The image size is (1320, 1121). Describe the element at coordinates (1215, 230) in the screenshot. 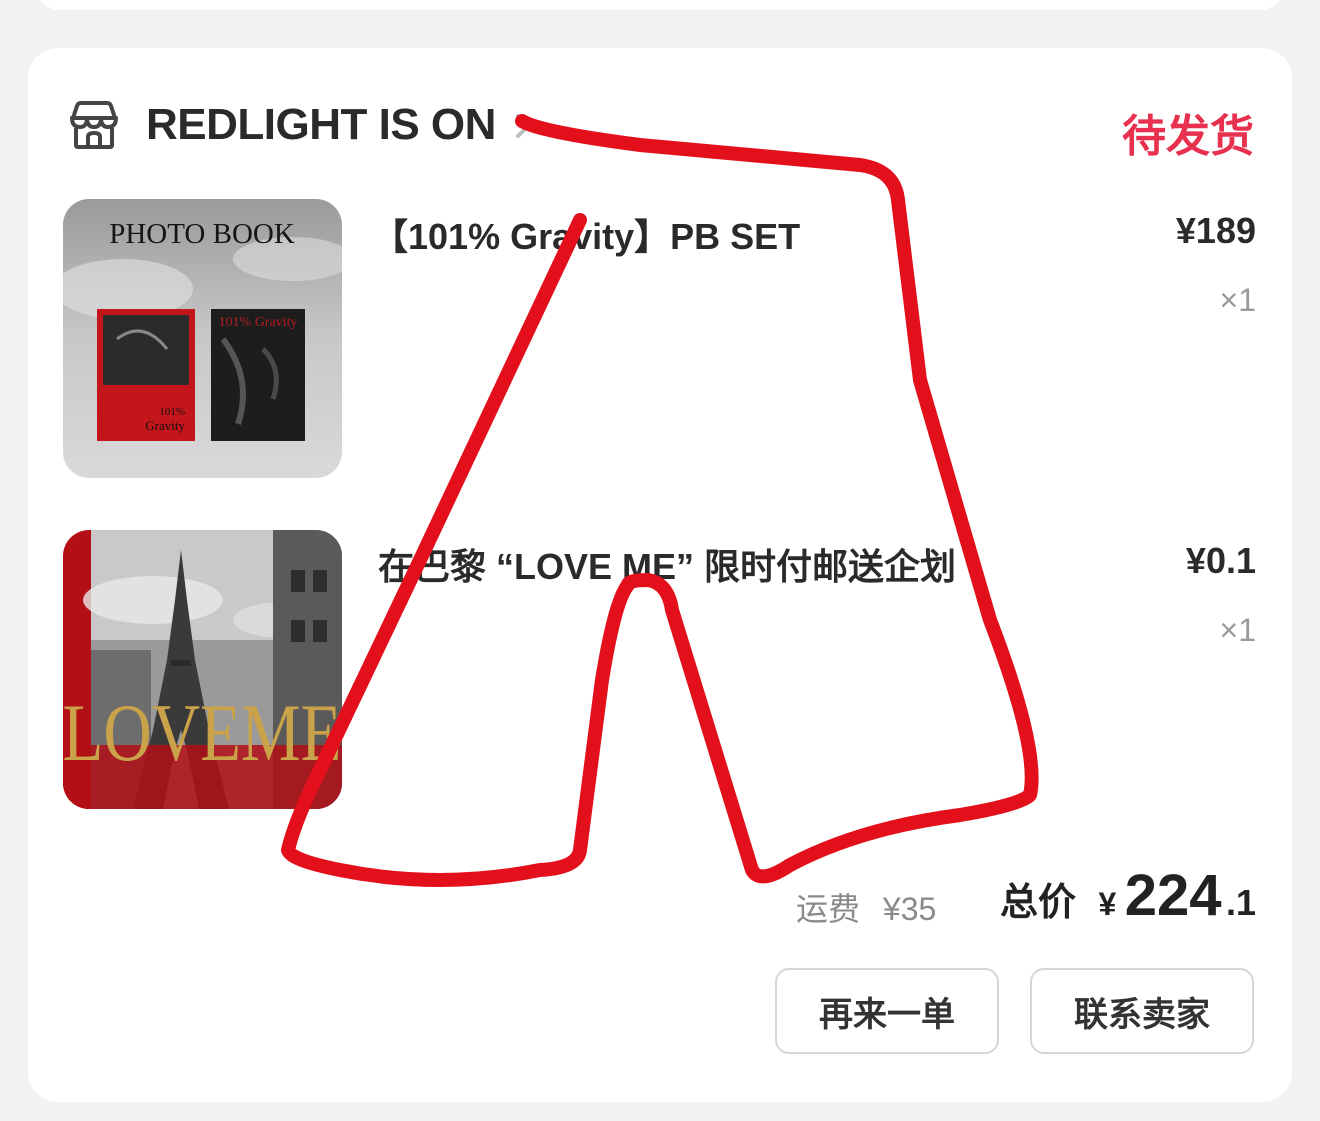

I see `item-price: ¥189` at that location.